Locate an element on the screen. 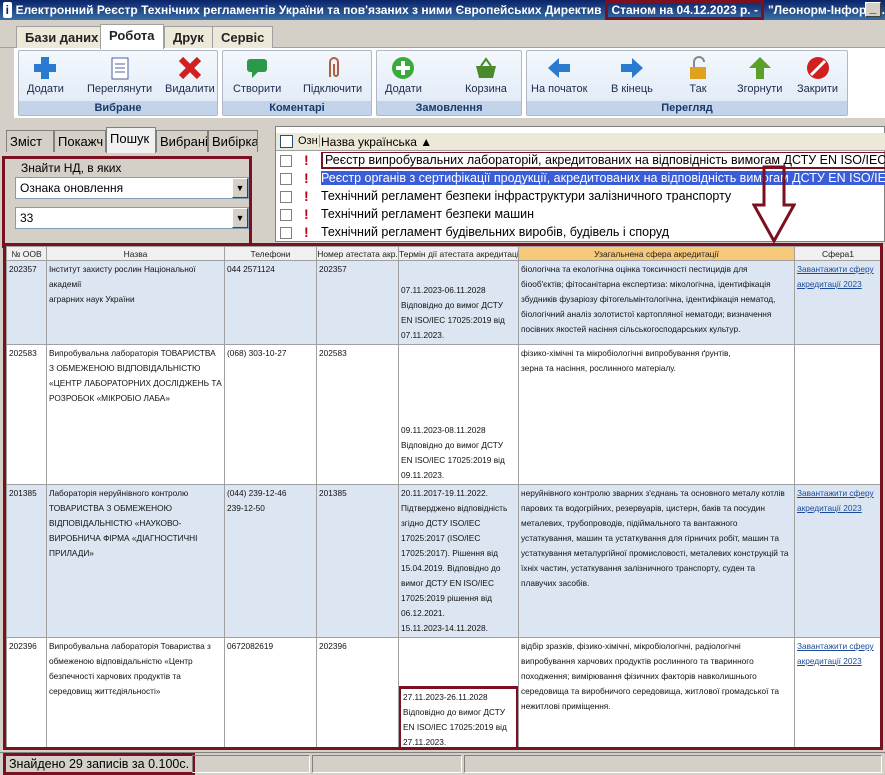 The height and width of the screenshot is (775, 885). unlock-icon is located at coordinates (698, 67).